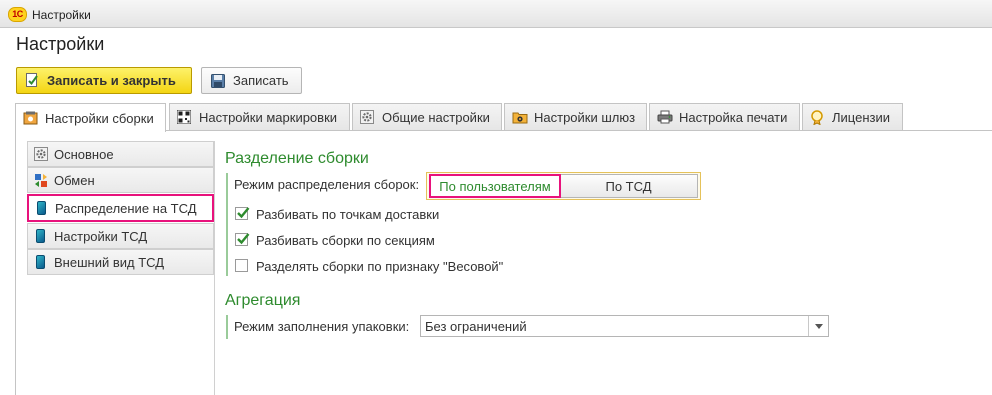 The height and width of the screenshot is (395, 992). Describe the element at coordinates (628, 186) in the screenshot. I see `mode-by-tsd-button: По ТСД` at that location.